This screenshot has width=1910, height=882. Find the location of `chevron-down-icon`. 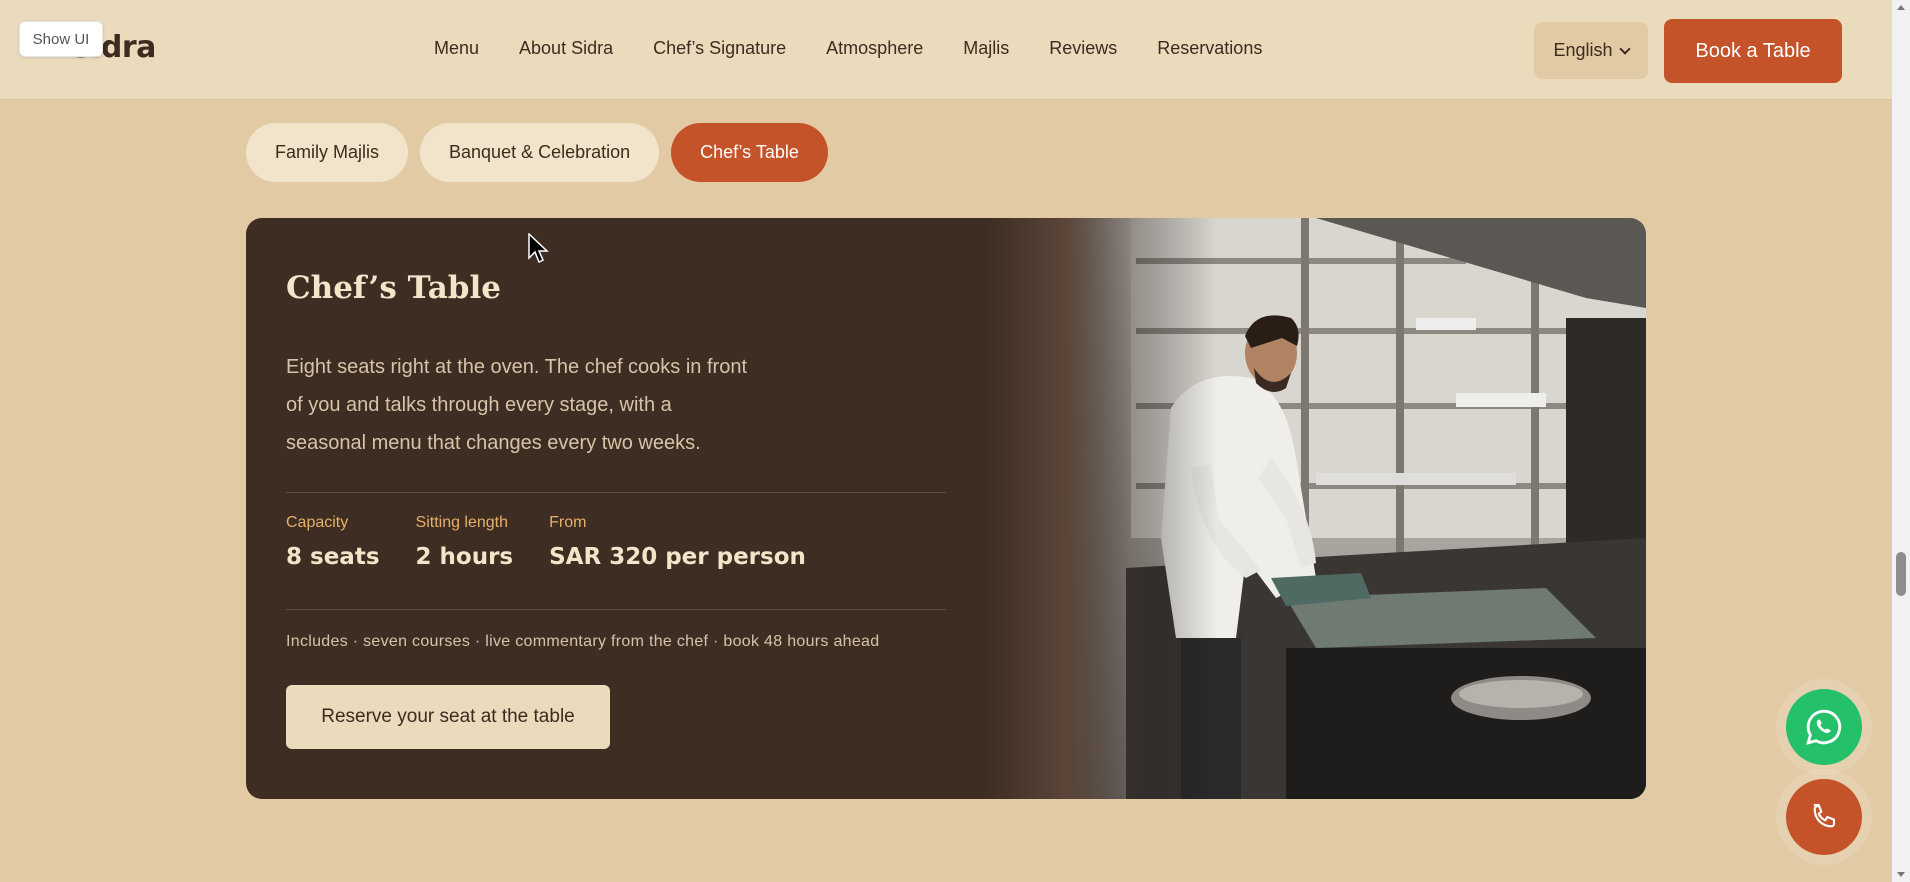

chevron-down-icon is located at coordinates (1624, 48).